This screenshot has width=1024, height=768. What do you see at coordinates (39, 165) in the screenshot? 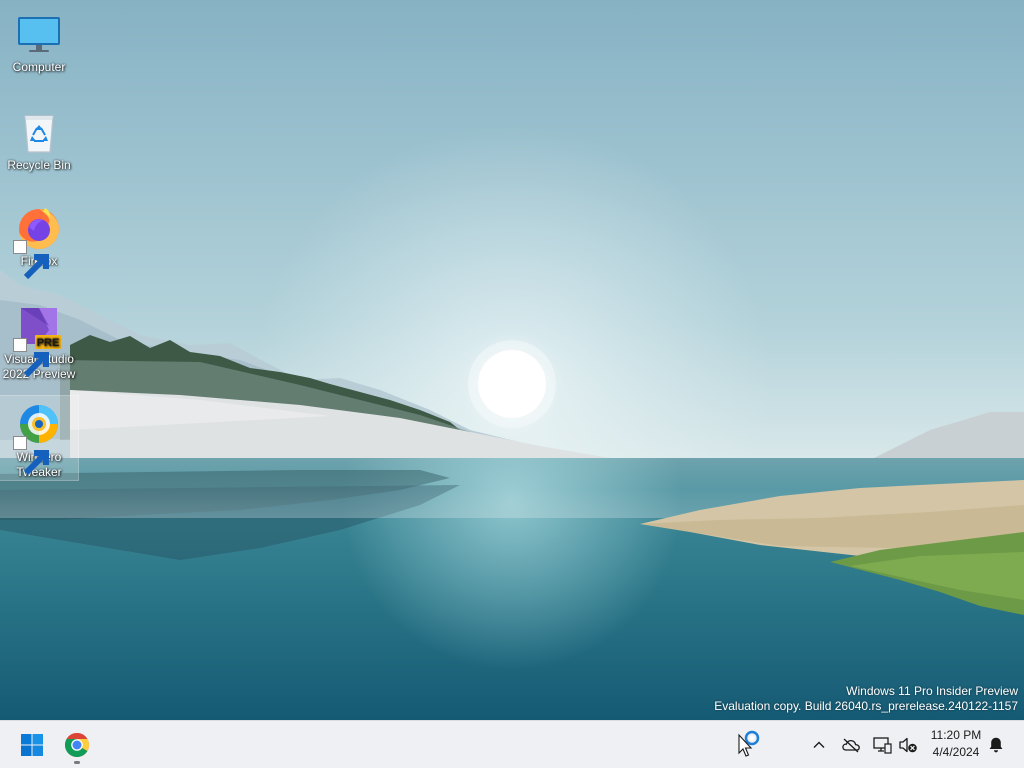
I see `desktop-icon-label: Recycle Bin` at bounding box center [39, 165].